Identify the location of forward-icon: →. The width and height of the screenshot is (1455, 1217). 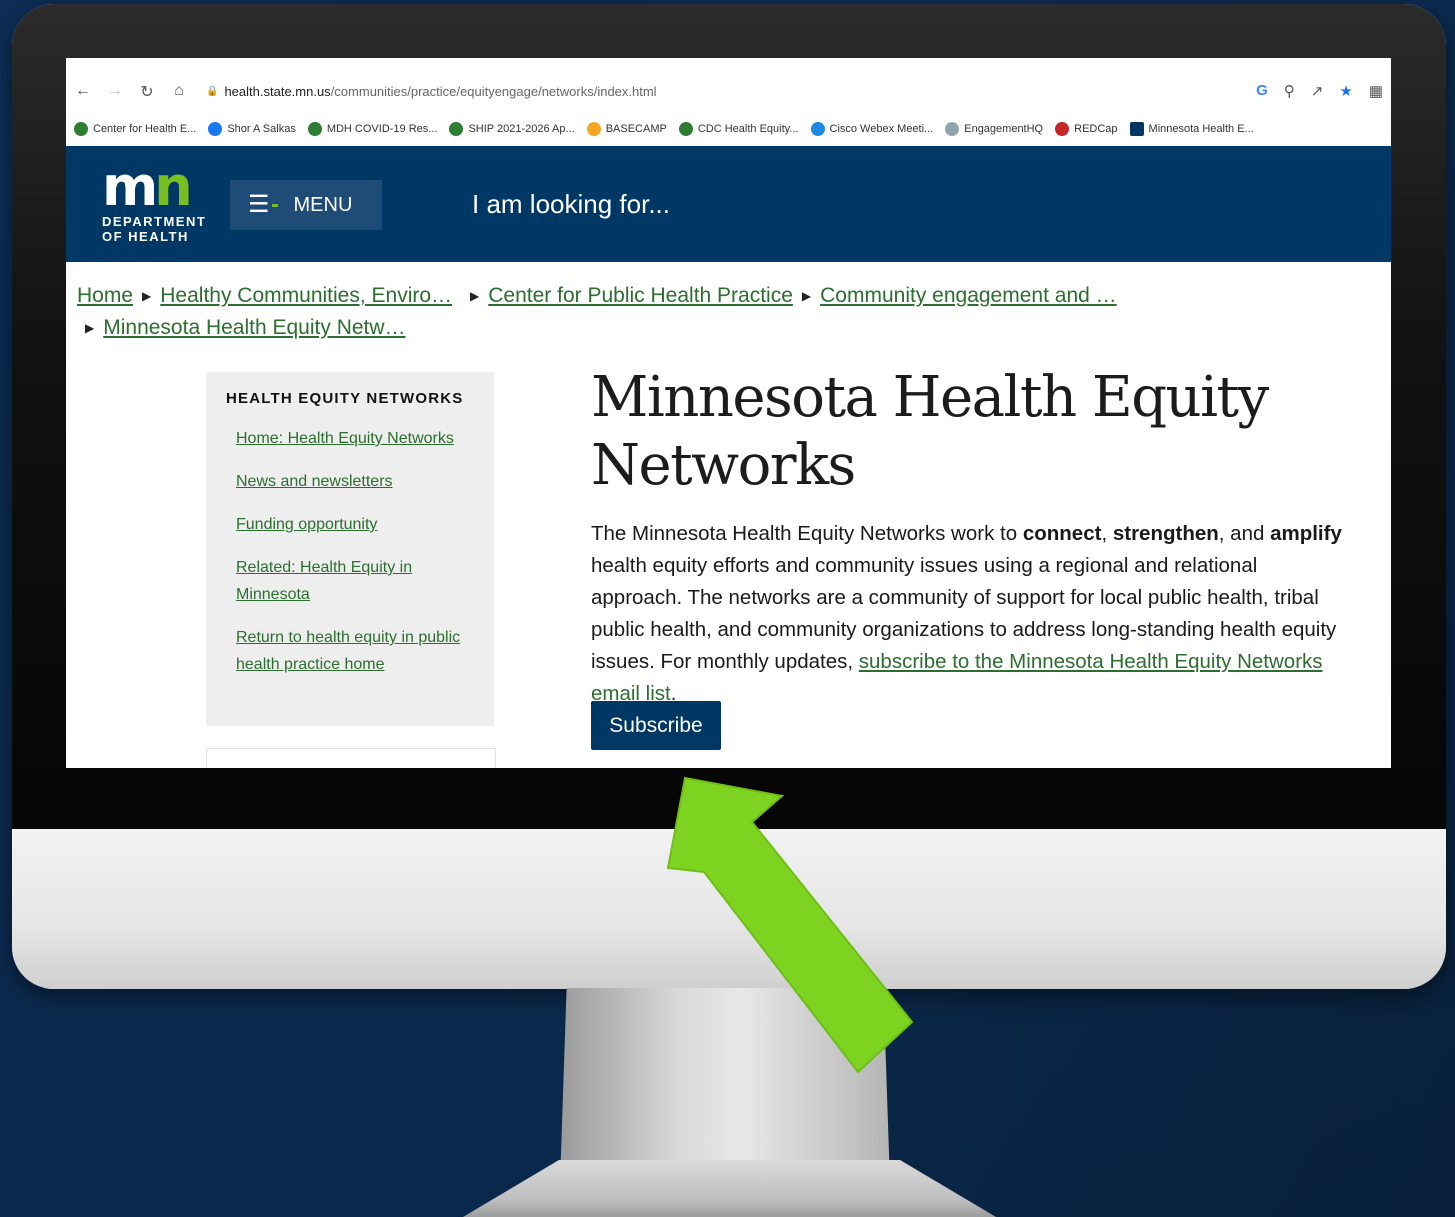
(115, 92).